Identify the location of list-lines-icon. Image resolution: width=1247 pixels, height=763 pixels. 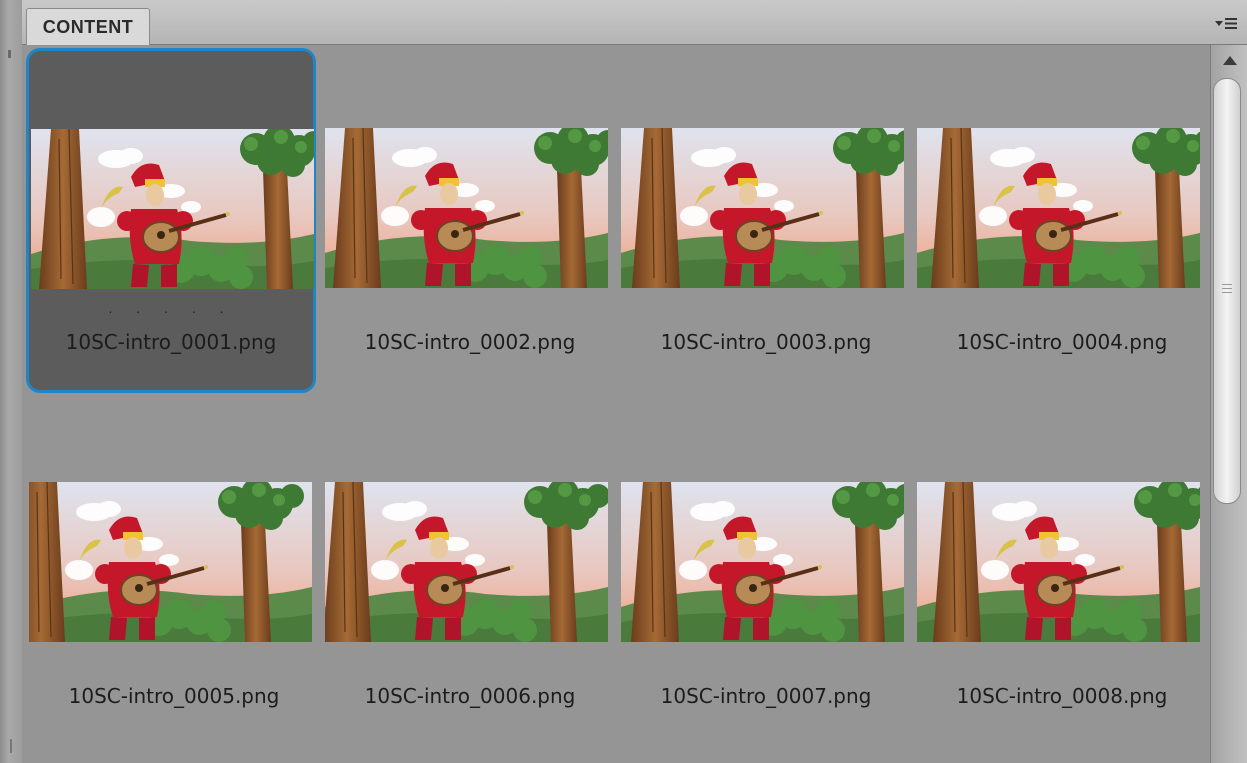
(1231, 23).